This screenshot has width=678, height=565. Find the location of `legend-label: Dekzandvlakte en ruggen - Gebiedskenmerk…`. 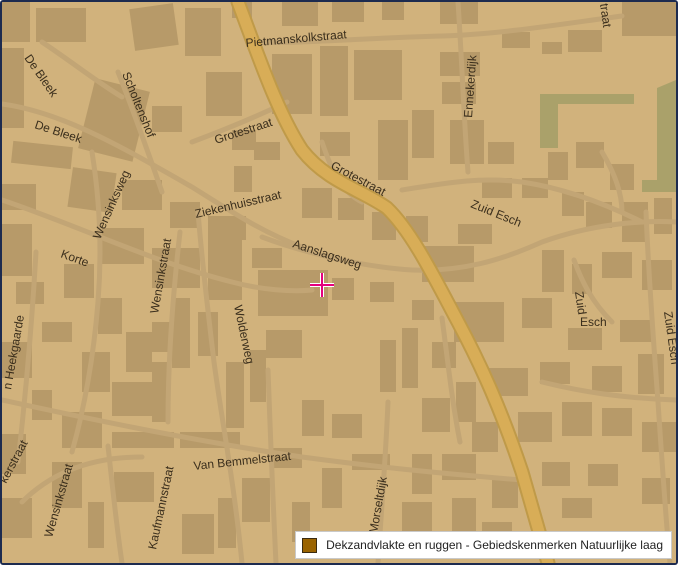

legend-label: Dekzandvlakte en ruggen - Gebiedskenmerk… is located at coordinates (494, 545).